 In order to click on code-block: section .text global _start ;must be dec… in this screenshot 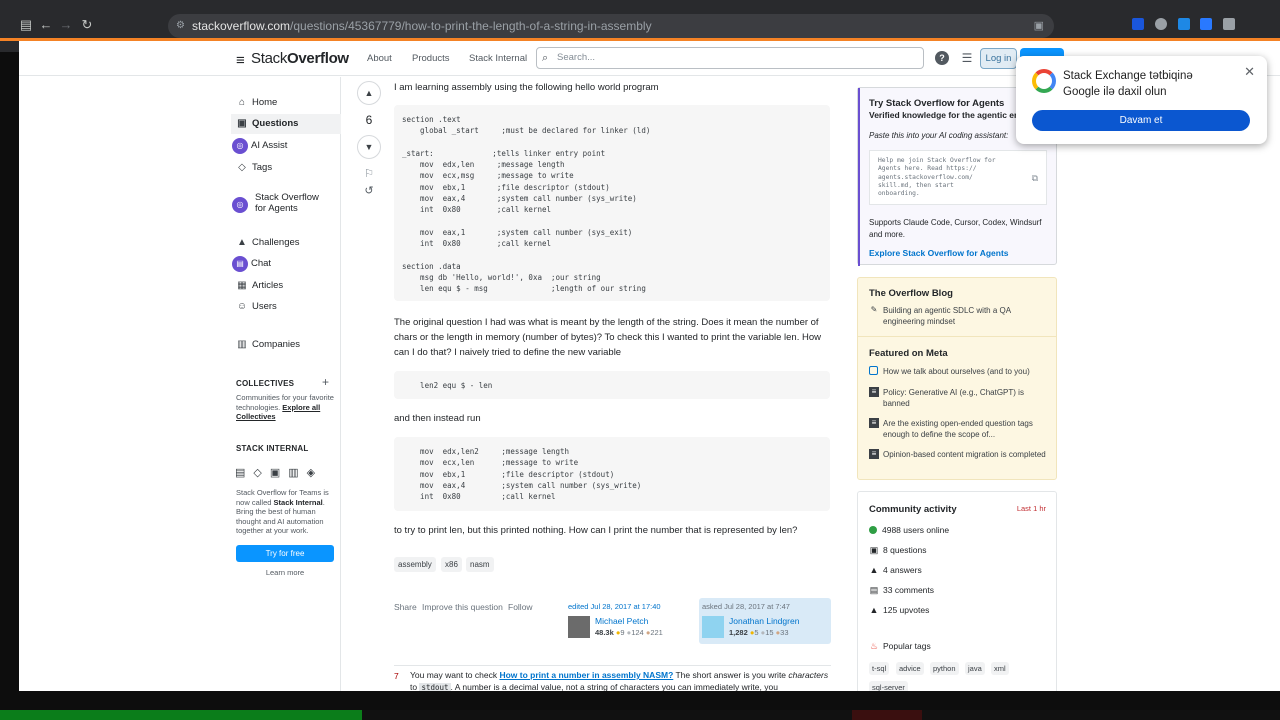, I will do `click(612, 203)`.